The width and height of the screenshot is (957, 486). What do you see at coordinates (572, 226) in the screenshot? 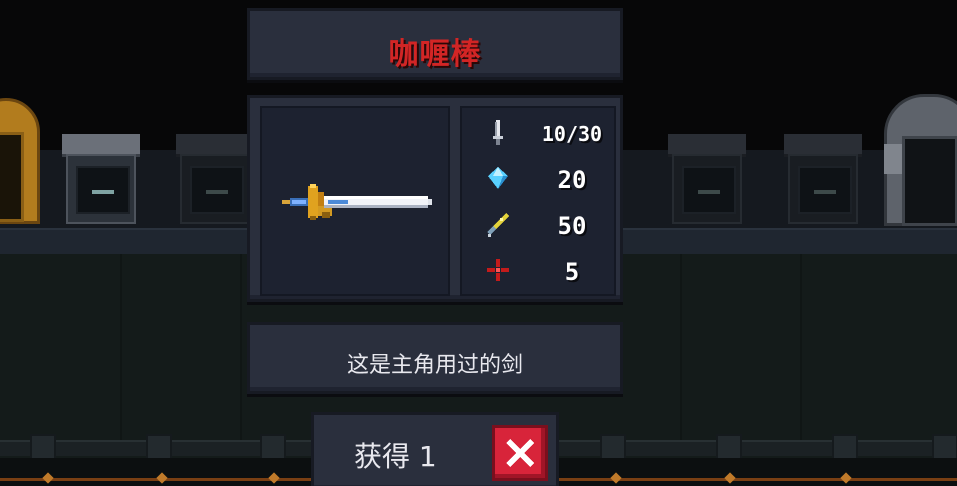
I see `stat-value: 50` at bounding box center [572, 226].